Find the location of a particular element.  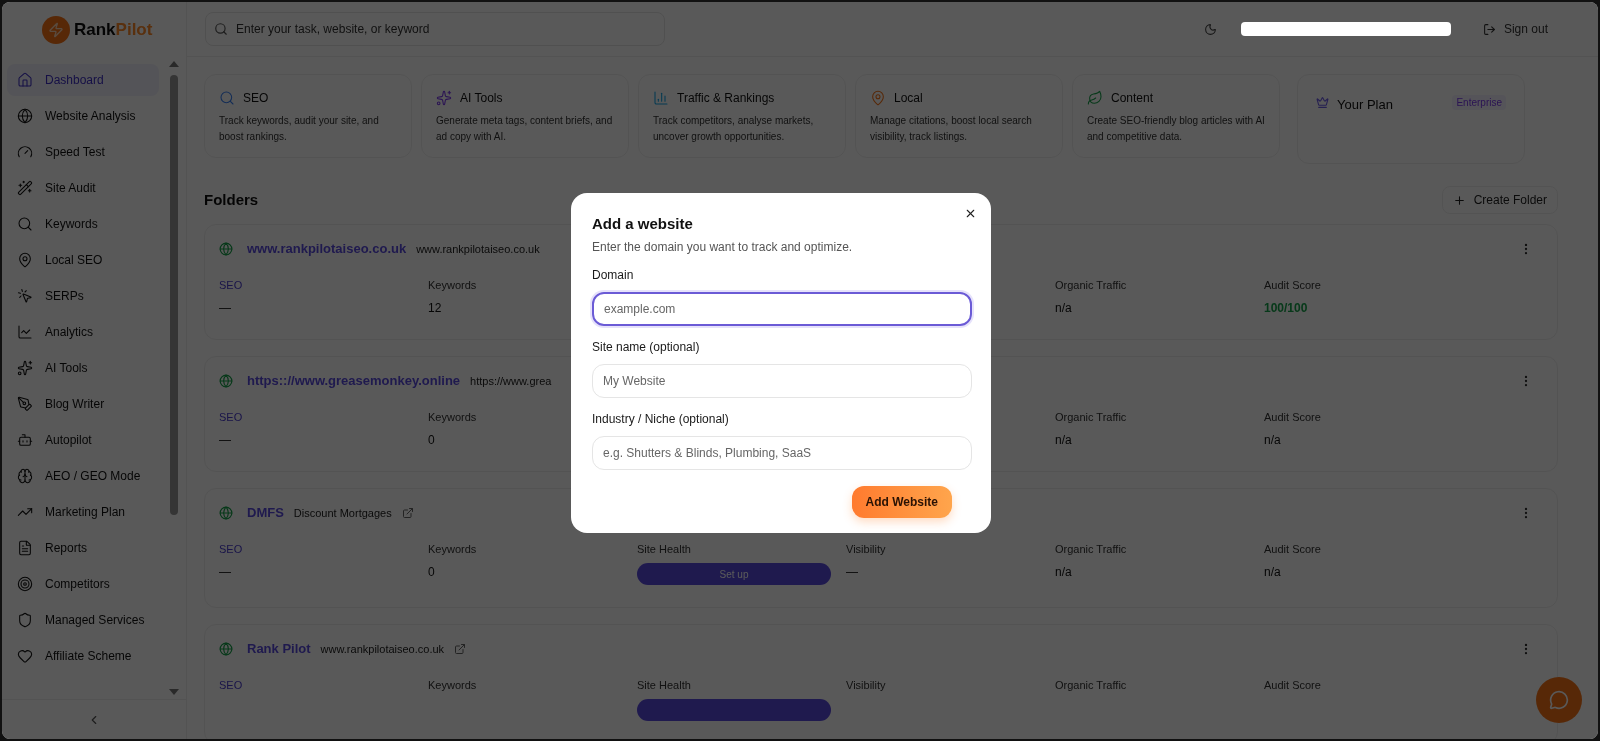

feature-card: Traffic & Rankings Track competitors, analyse markets, uncover growth opportunities. is located at coordinates (742, 116).